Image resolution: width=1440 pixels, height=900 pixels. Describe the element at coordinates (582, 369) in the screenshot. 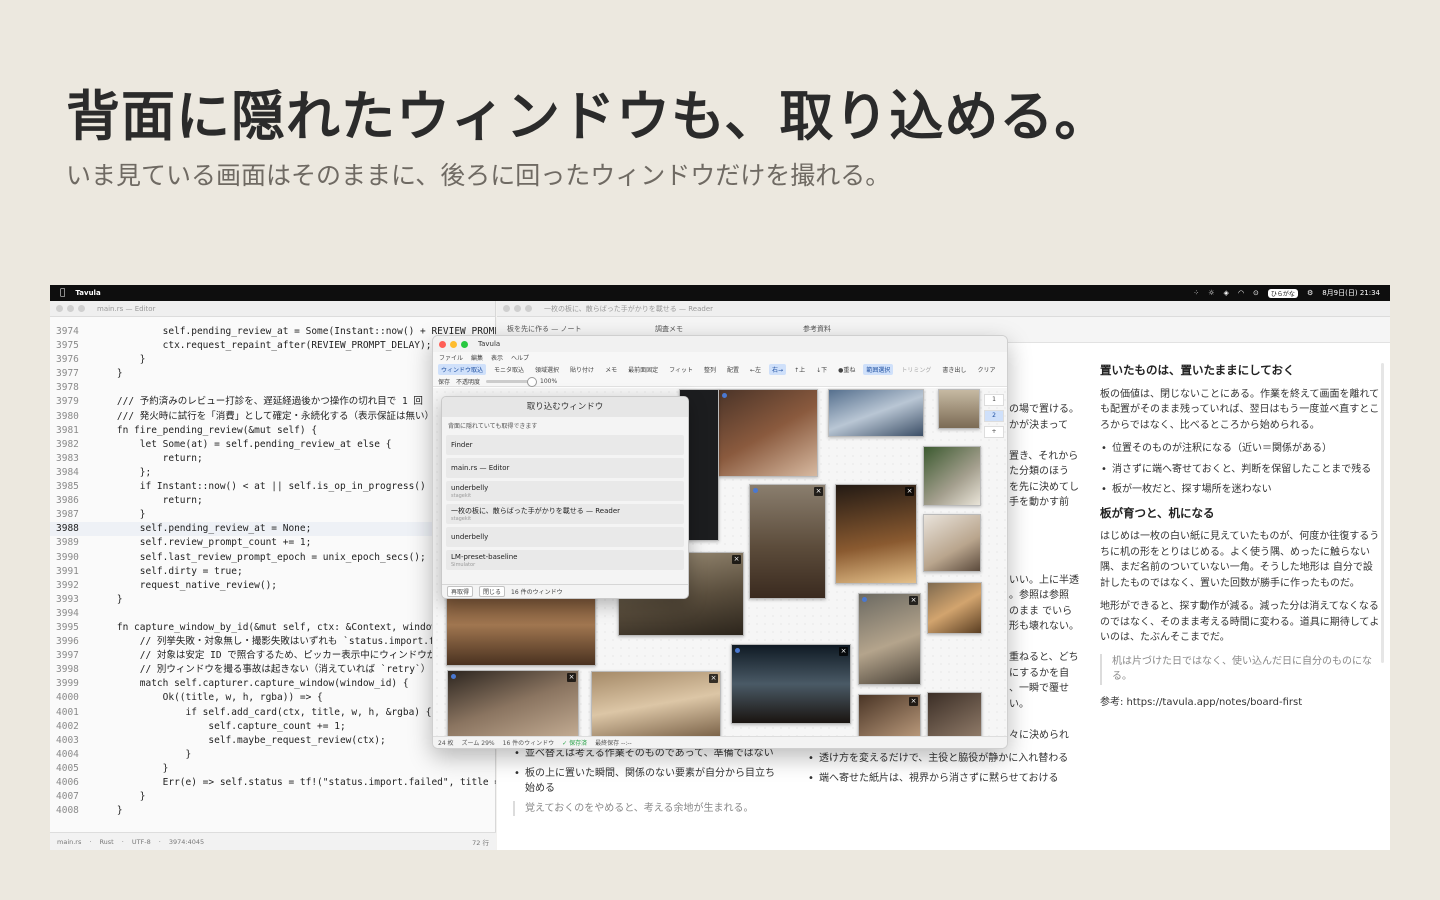

I see `toolbar-button: 貼り付け` at that location.